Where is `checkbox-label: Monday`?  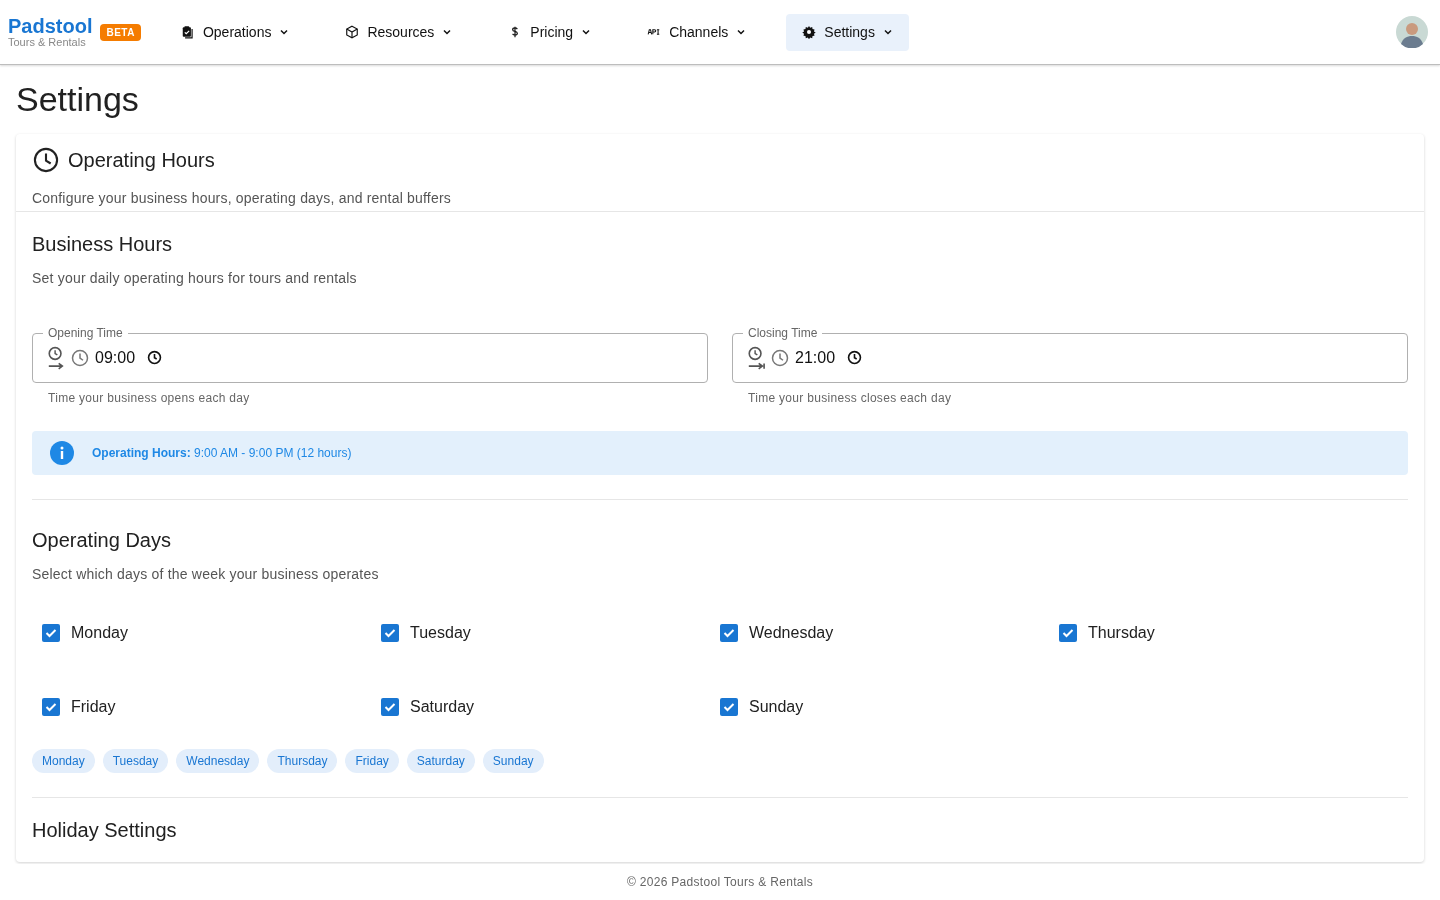 checkbox-label: Monday is located at coordinates (99, 632).